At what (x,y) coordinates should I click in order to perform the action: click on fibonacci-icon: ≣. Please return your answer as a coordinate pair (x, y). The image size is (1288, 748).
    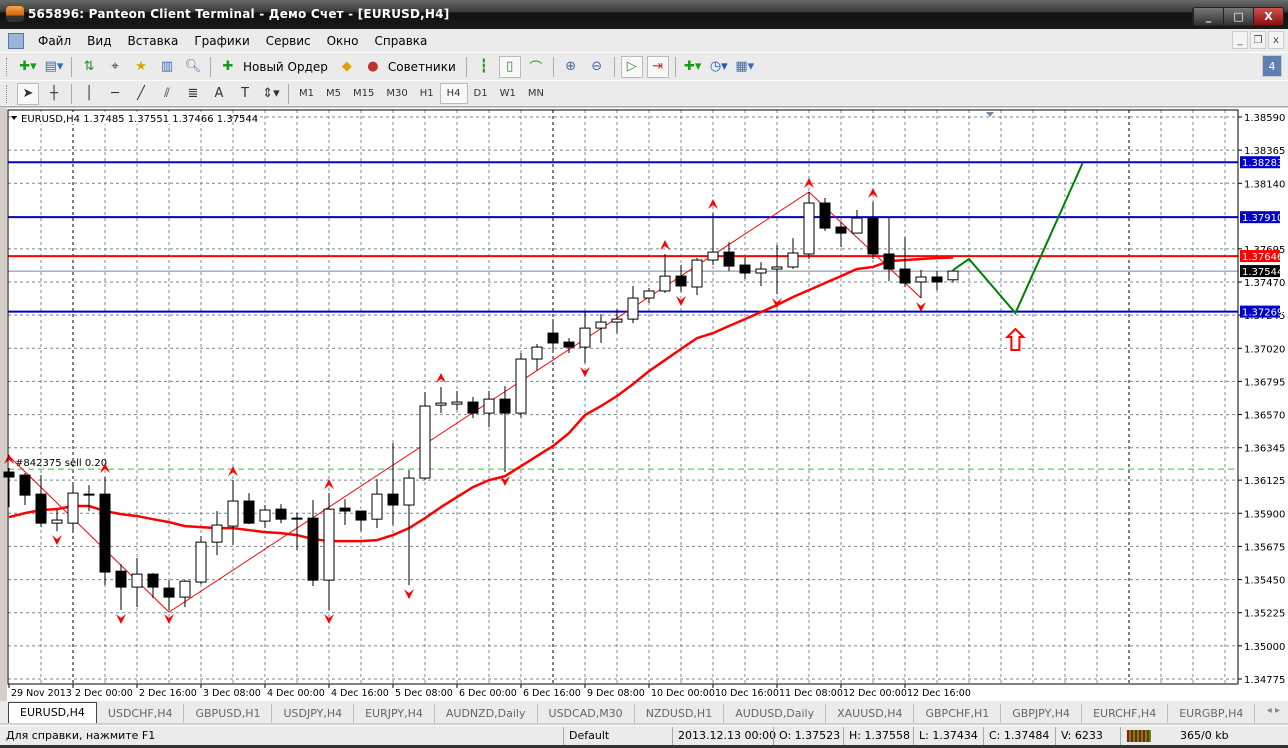
    Looking at the image, I should click on (193, 94).